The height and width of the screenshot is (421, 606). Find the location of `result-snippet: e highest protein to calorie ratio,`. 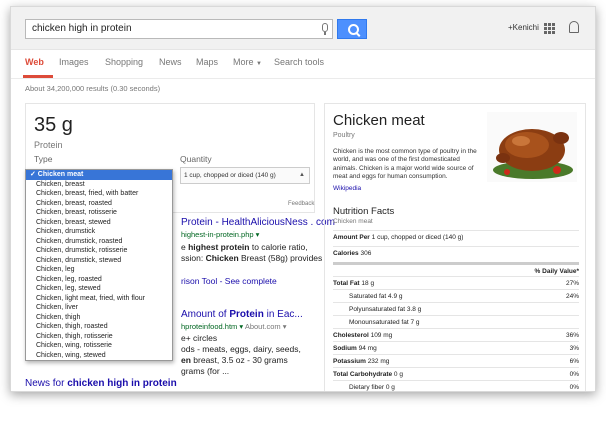

result-snippet: e highest protein to calorie ratio, is located at coordinates (244, 247).